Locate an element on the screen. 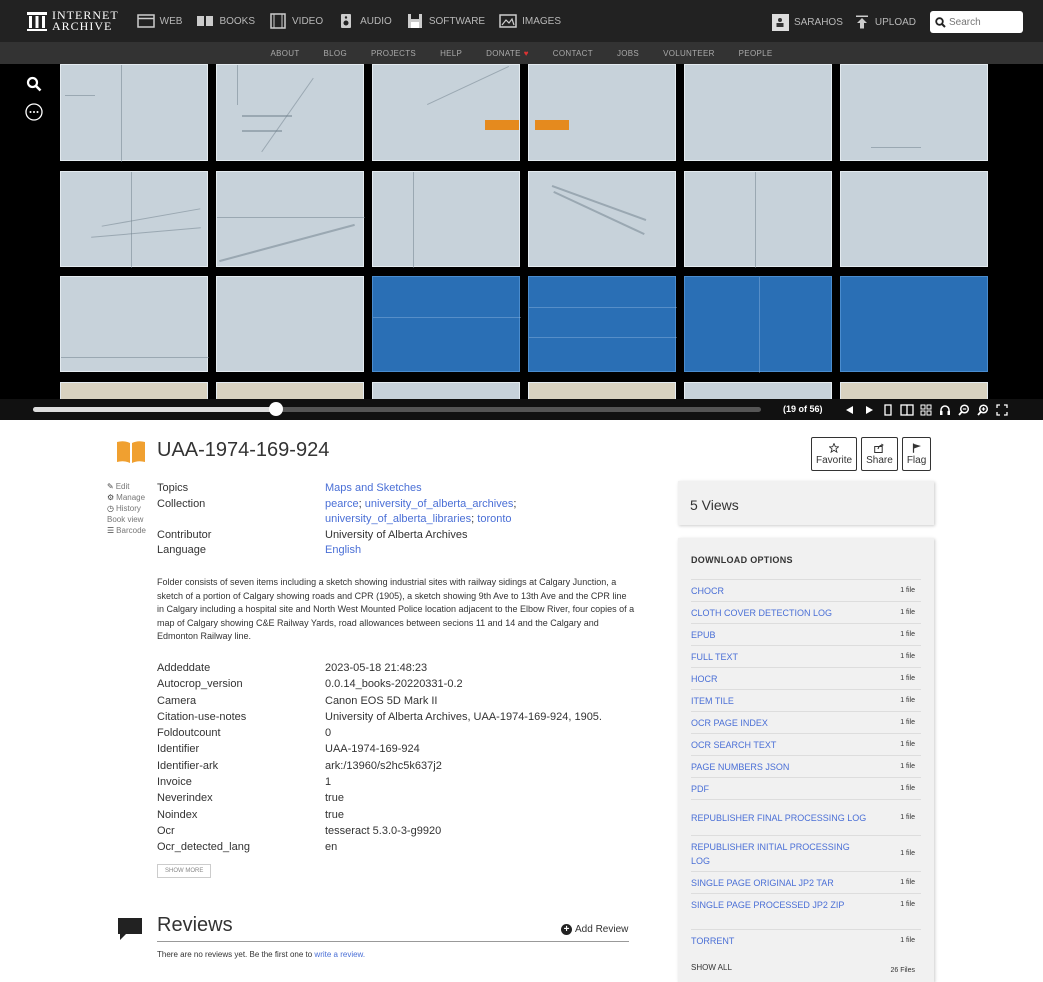 Image resolution: width=1043 pixels, height=982 pixels. book-view-link: Book view is located at coordinates (126, 519).